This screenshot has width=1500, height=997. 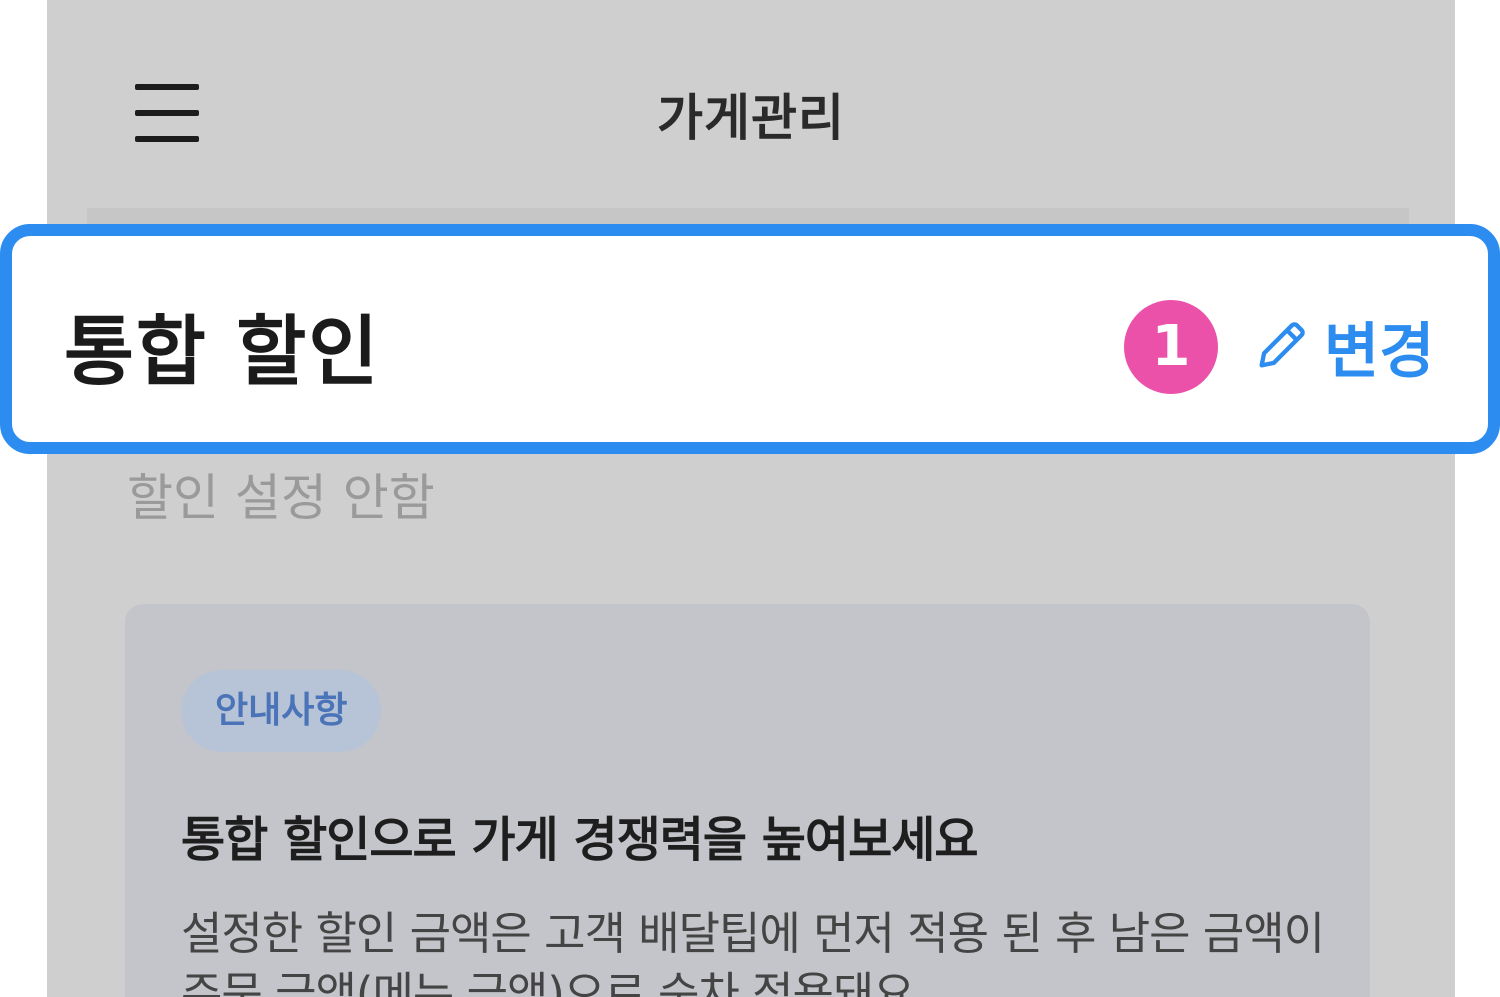 What do you see at coordinates (1171, 347) in the screenshot?
I see `step-number-badge: 1` at bounding box center [1171, 347].